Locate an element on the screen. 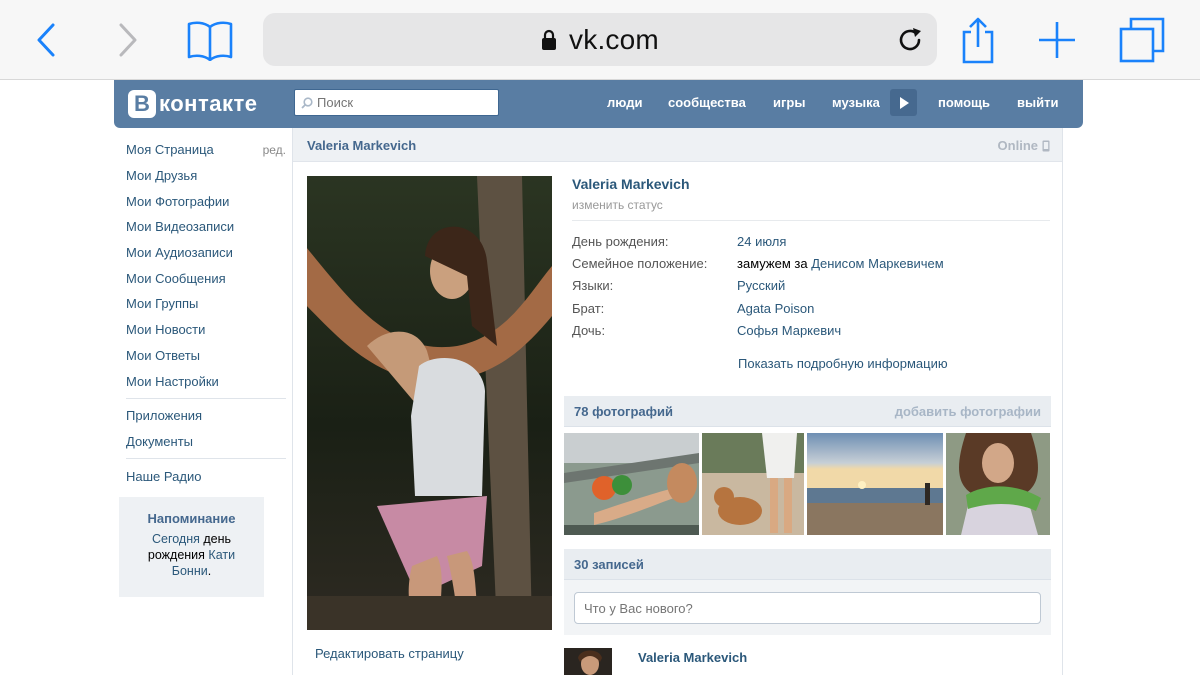 This screenshot has width=1200, height=675. reminder-friend-surname-link: Бонни is located at coordinates (190, 571).